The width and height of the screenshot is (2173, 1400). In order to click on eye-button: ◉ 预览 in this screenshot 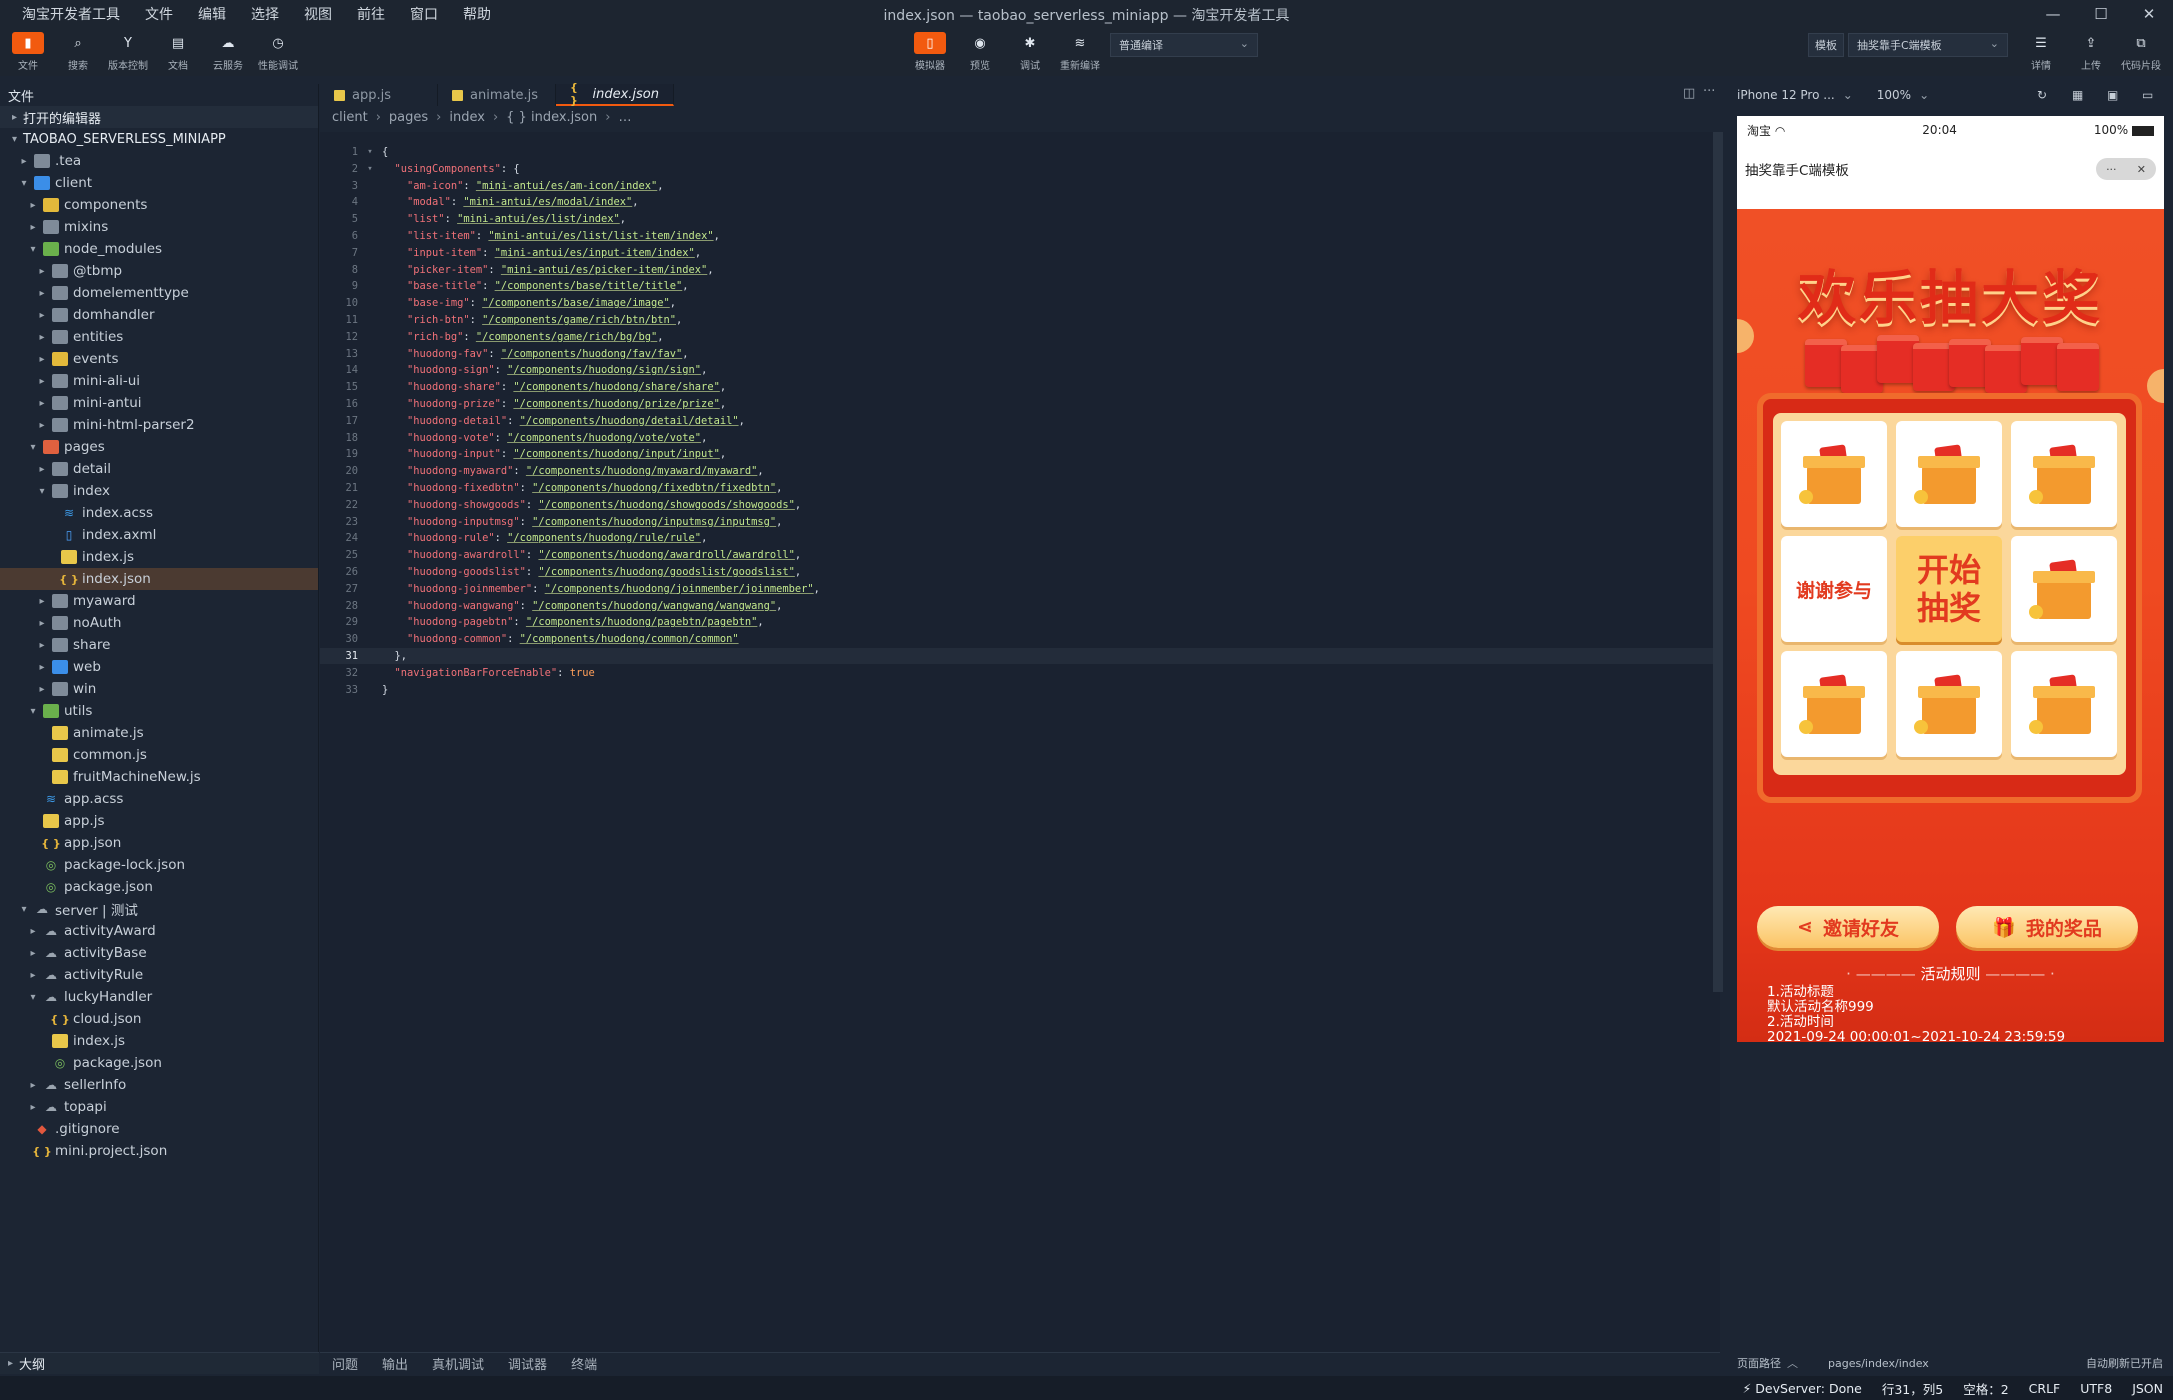, I will do `click(980, 52)`.